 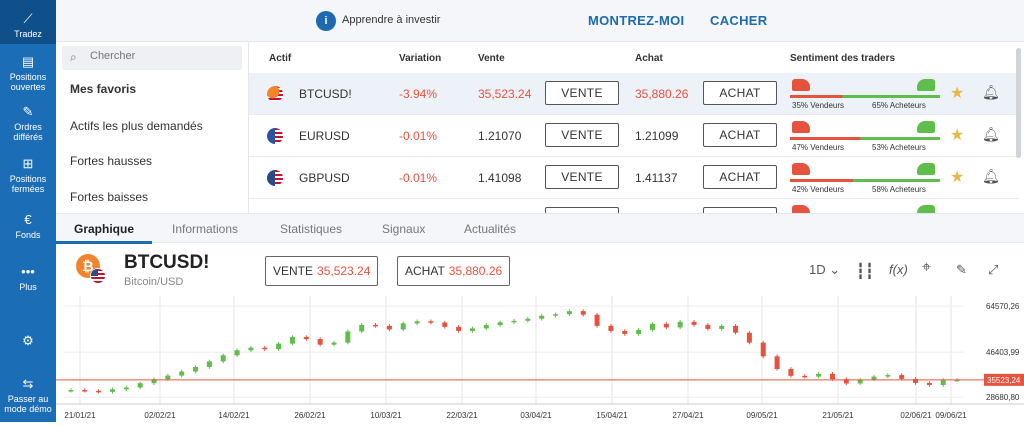 I want to click on sidebar-item-label: Plus, so click(x=28, y=287).